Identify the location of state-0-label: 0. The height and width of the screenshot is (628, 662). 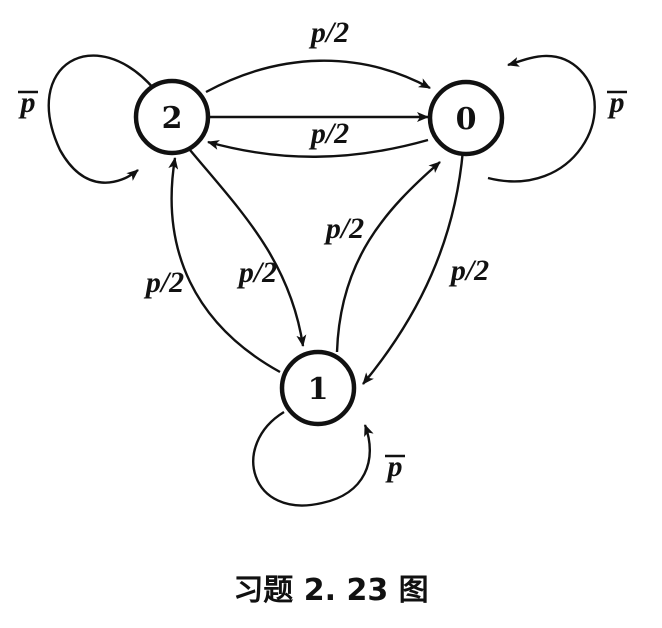
(466, 119).